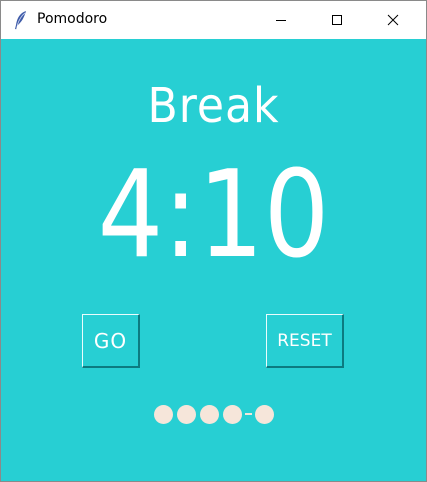 This screenshot has width=427, height=482. What do you see at coordinates (213, 106) in the screenshot?
I see `mode-label: Break` at bounding box center [213, 106].